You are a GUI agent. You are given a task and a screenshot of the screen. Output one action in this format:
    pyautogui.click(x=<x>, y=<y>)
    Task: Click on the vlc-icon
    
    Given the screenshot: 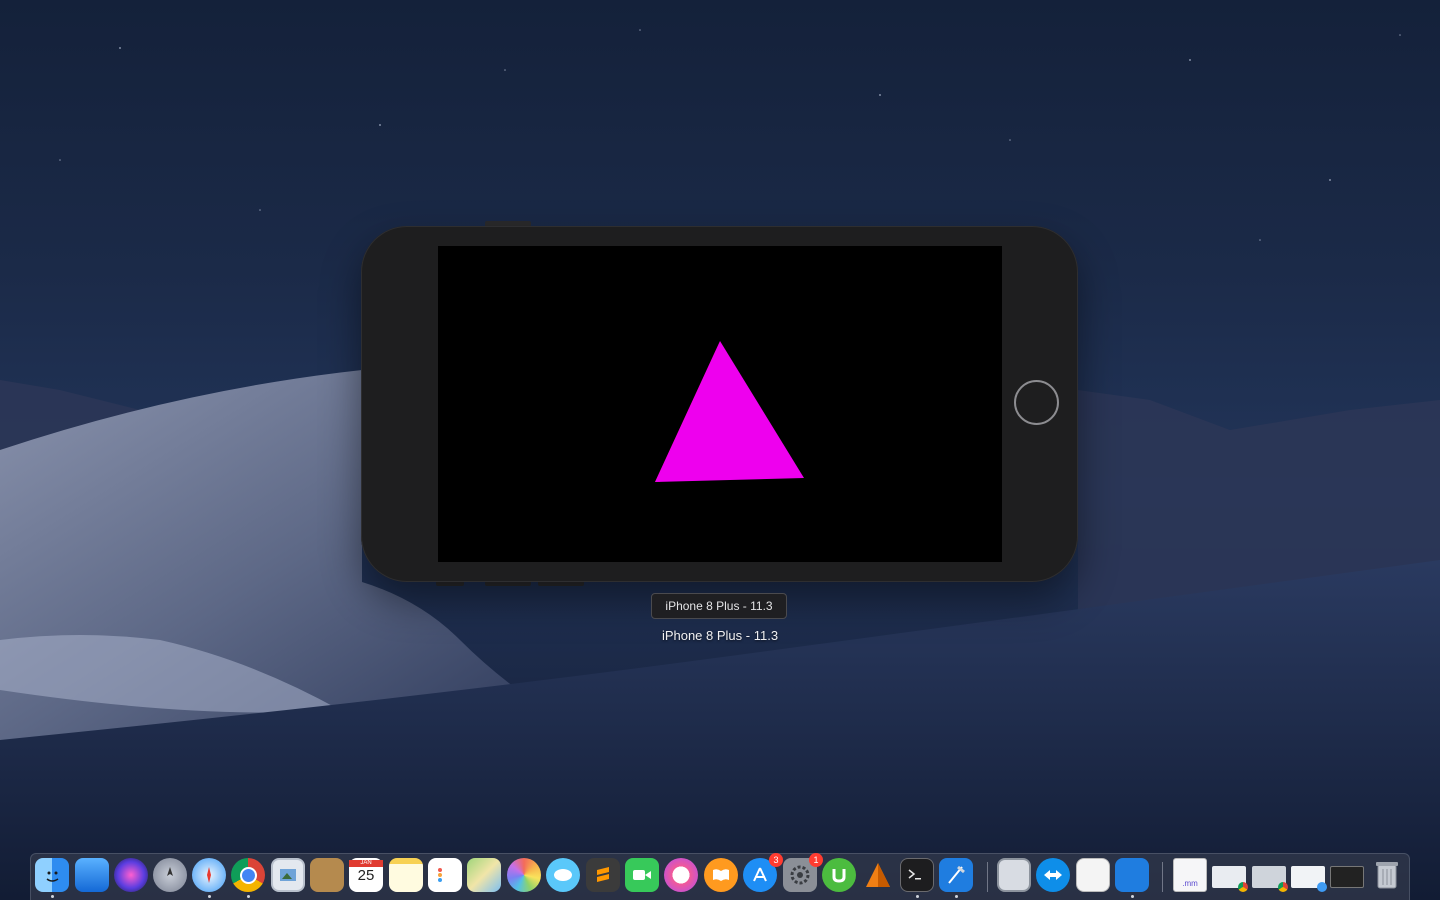 What is the action you would take?
    pyautogui.click(x=878, y=875)
    